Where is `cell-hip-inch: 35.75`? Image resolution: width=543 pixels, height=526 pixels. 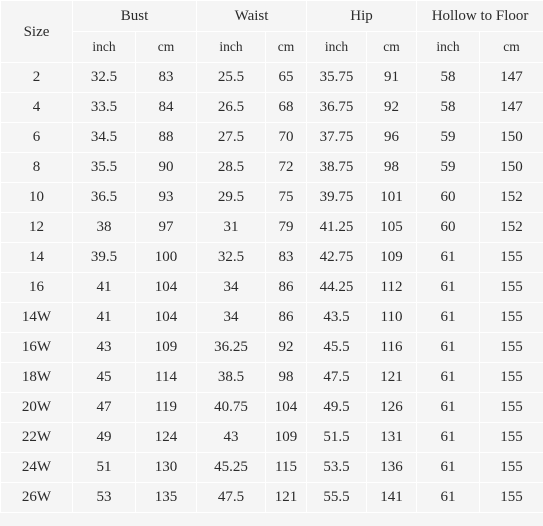
cell-hip-inch: 35.75 is located at coordinates (337, 77).